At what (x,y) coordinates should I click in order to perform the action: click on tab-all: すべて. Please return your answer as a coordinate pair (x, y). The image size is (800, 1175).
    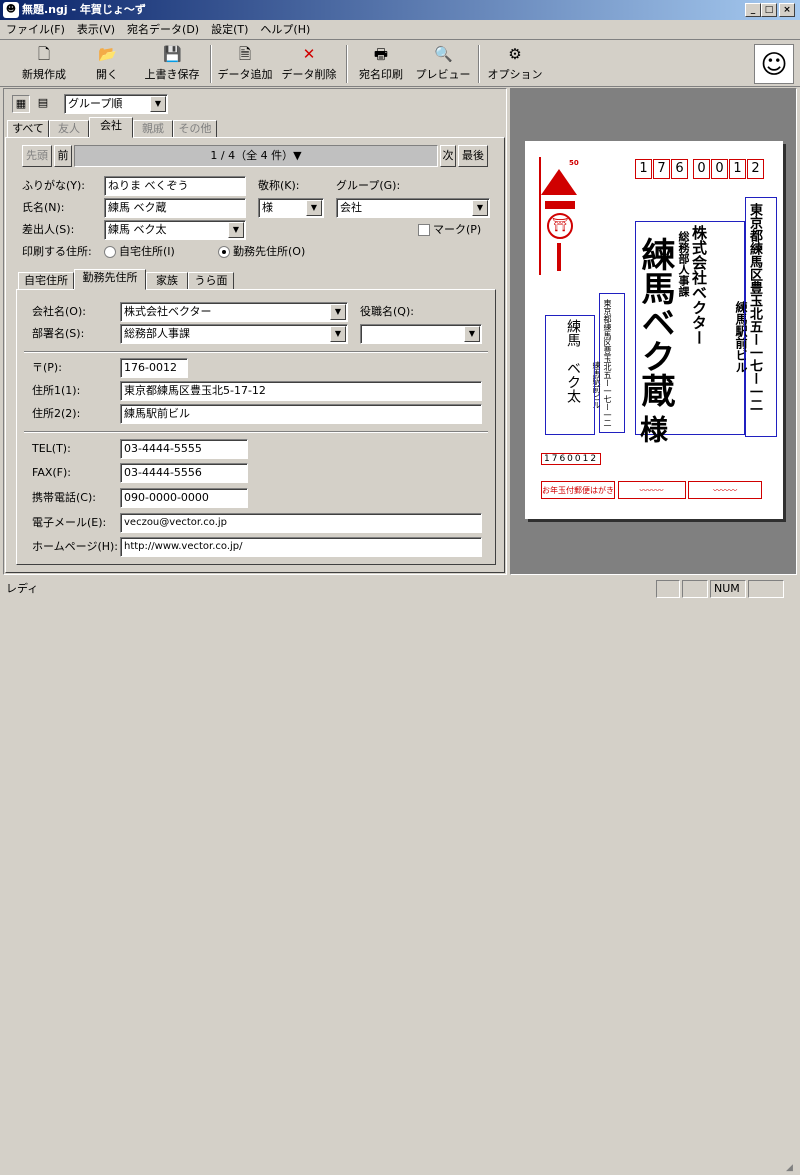
    Looking at the image, I should click on (28, 129).